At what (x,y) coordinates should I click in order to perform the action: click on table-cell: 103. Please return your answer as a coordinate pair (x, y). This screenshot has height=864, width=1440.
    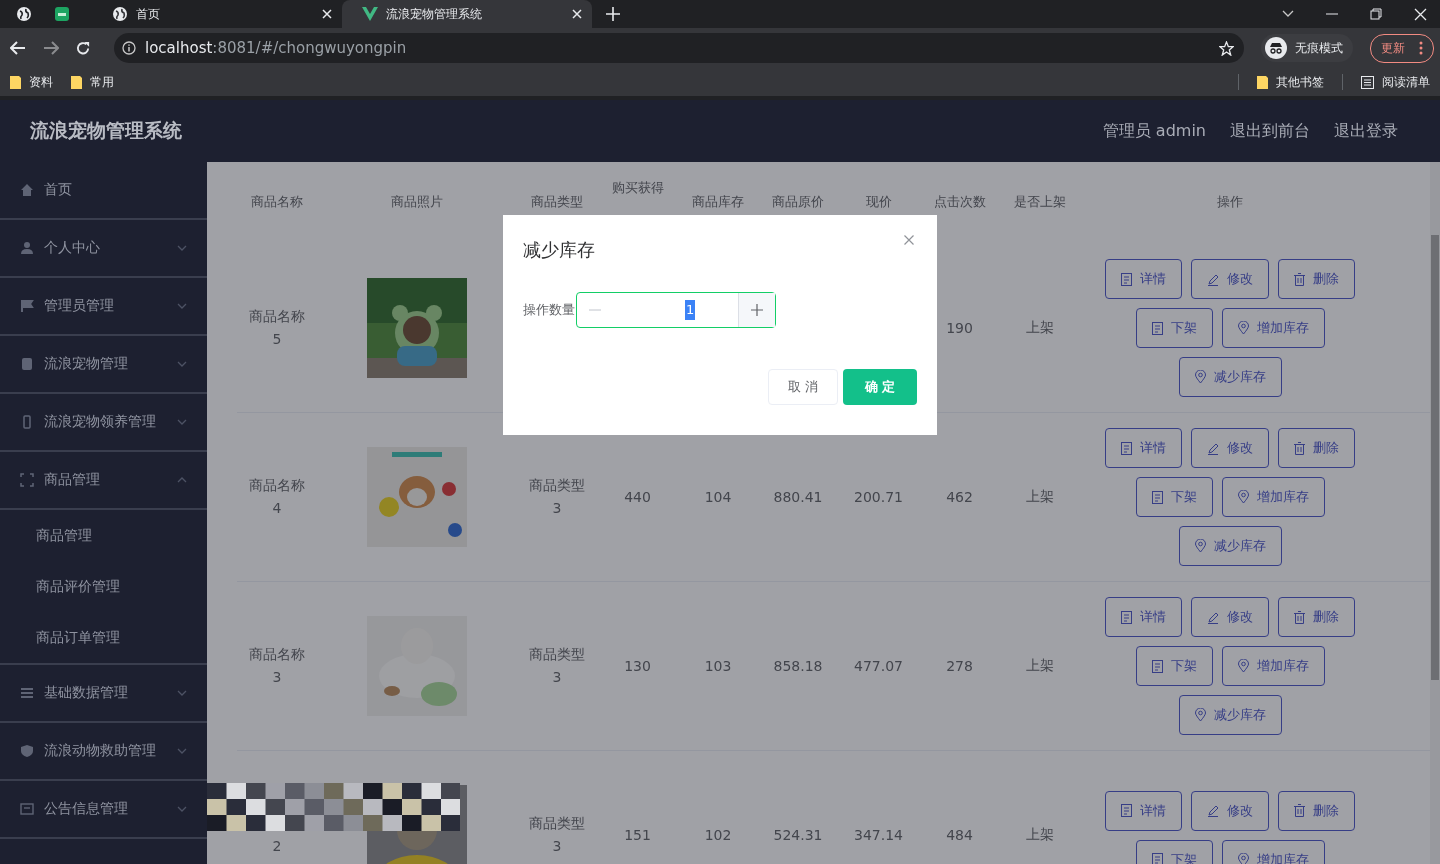
    Looking at the image, I should click on (718, 666).